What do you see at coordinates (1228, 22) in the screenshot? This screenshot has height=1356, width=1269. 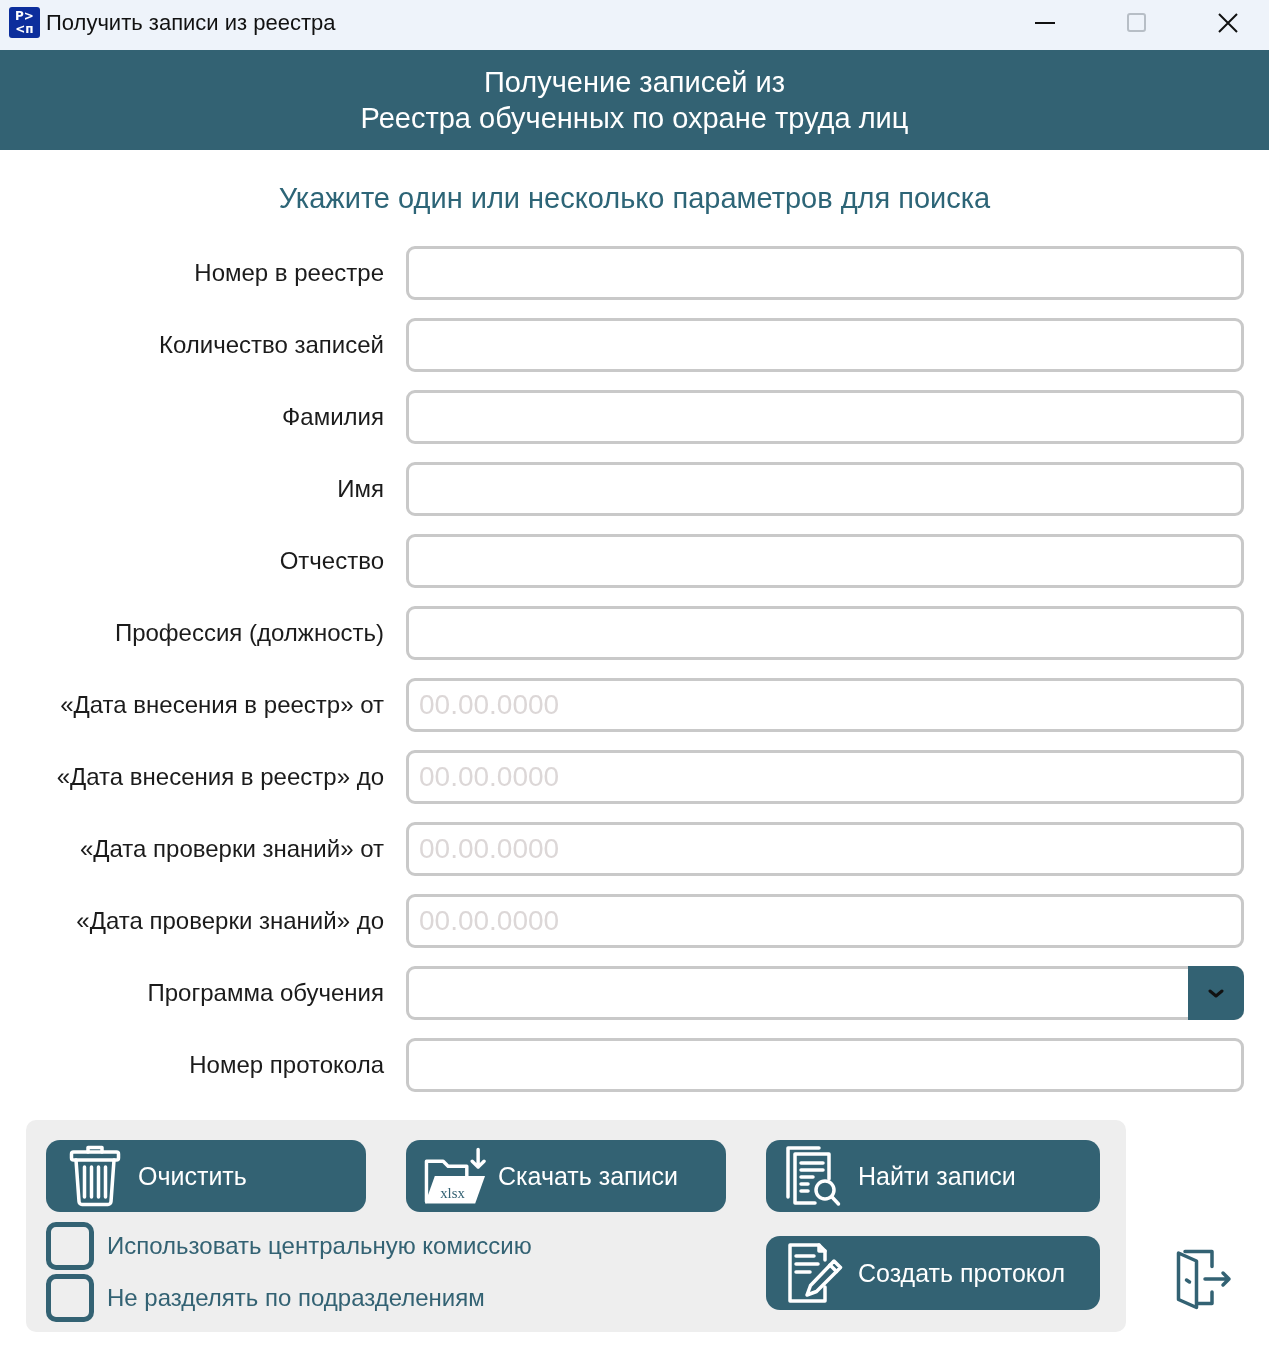 I see `close-icon` at bounding box center [1228, 22].